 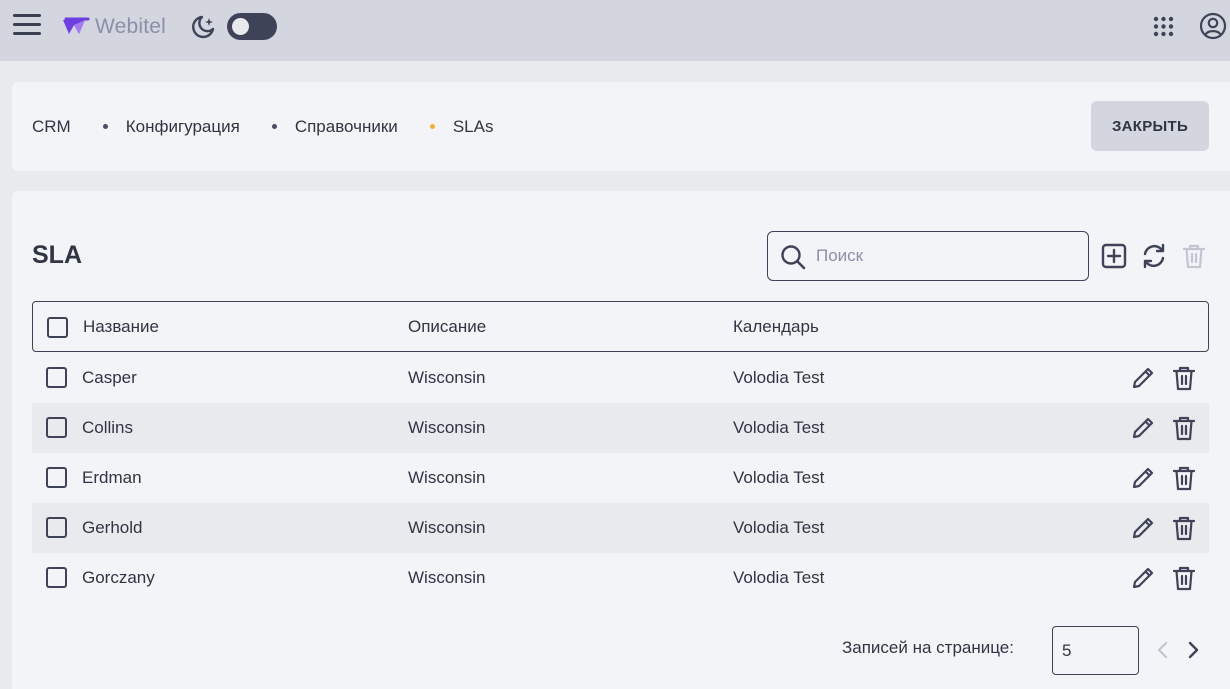 I want to click on breadcrumb-label: Справочники, so click(x=346, y=126).